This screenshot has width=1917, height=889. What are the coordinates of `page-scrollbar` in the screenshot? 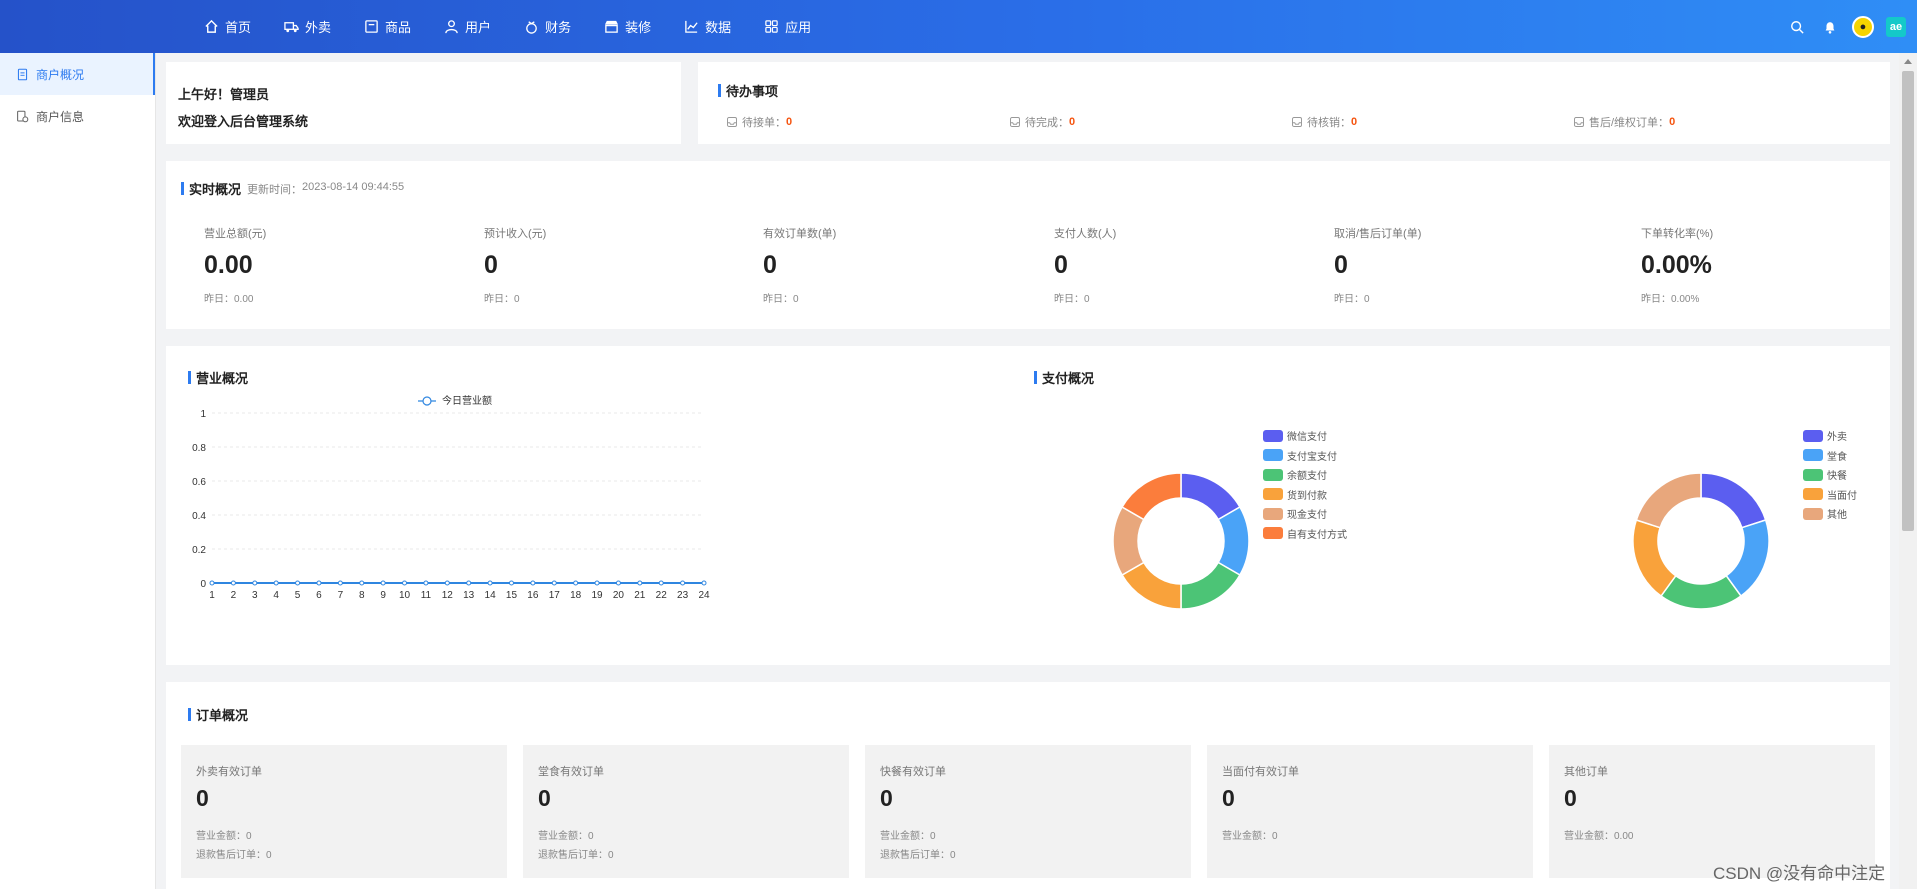 It's located at (1908, 471).